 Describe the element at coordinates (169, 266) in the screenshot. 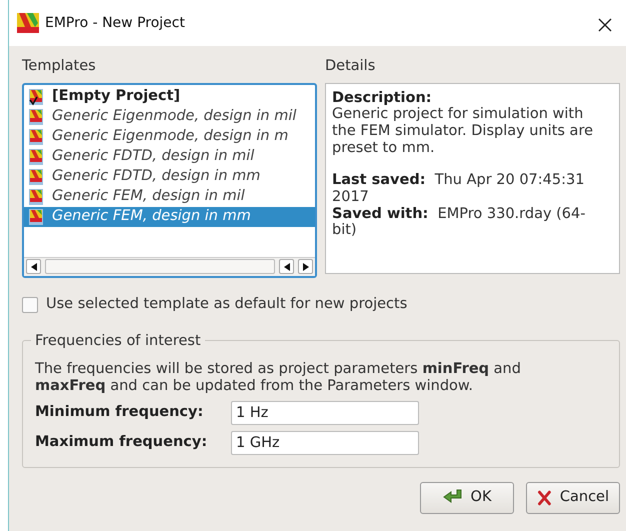

I see `horizontal-scrollbar` at that location.